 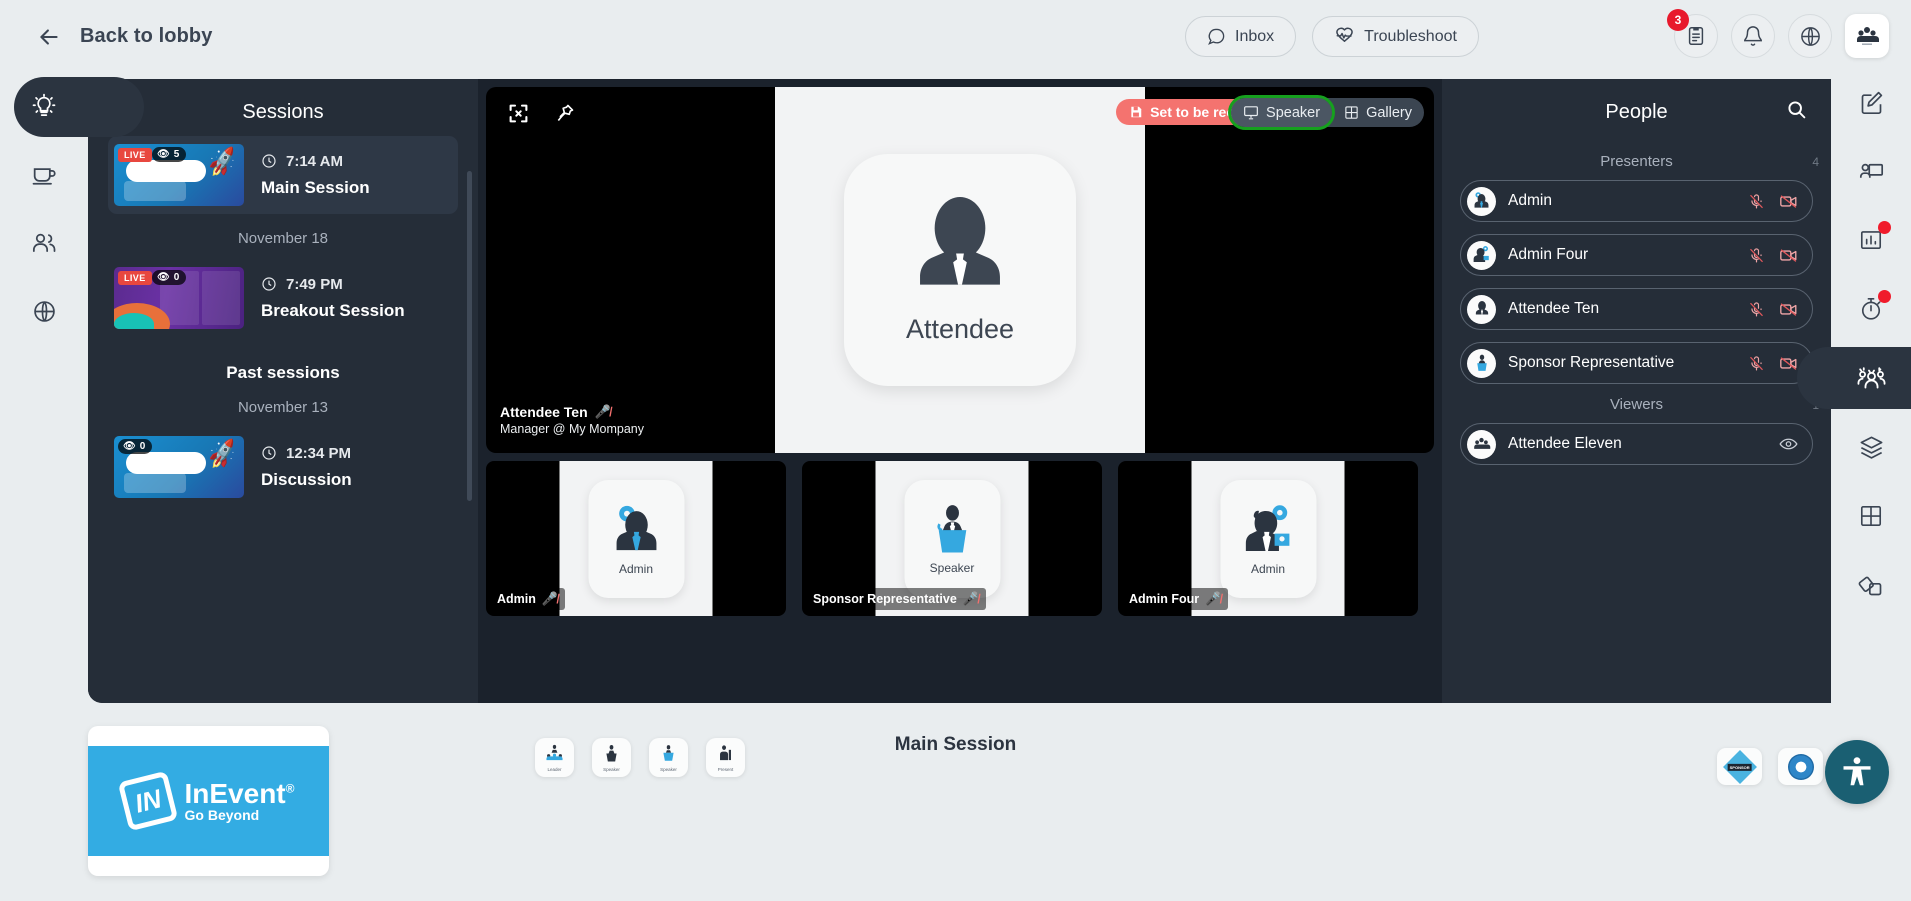 What do you see at coordinates (554, 755) in the screenshot?
I see `audience-icon` at bounding box center [554, 755].